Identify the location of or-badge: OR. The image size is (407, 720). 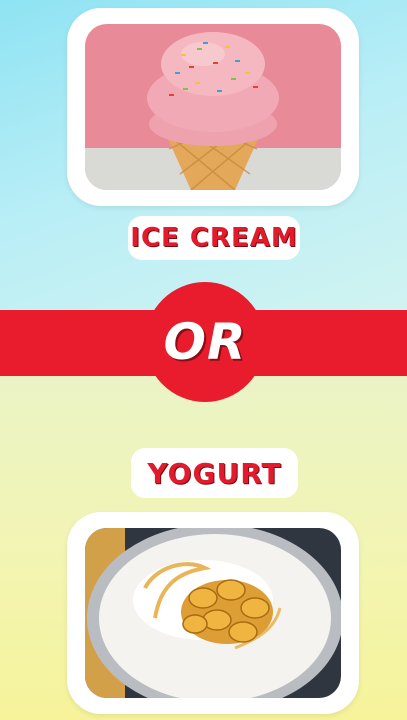
(205, 342).